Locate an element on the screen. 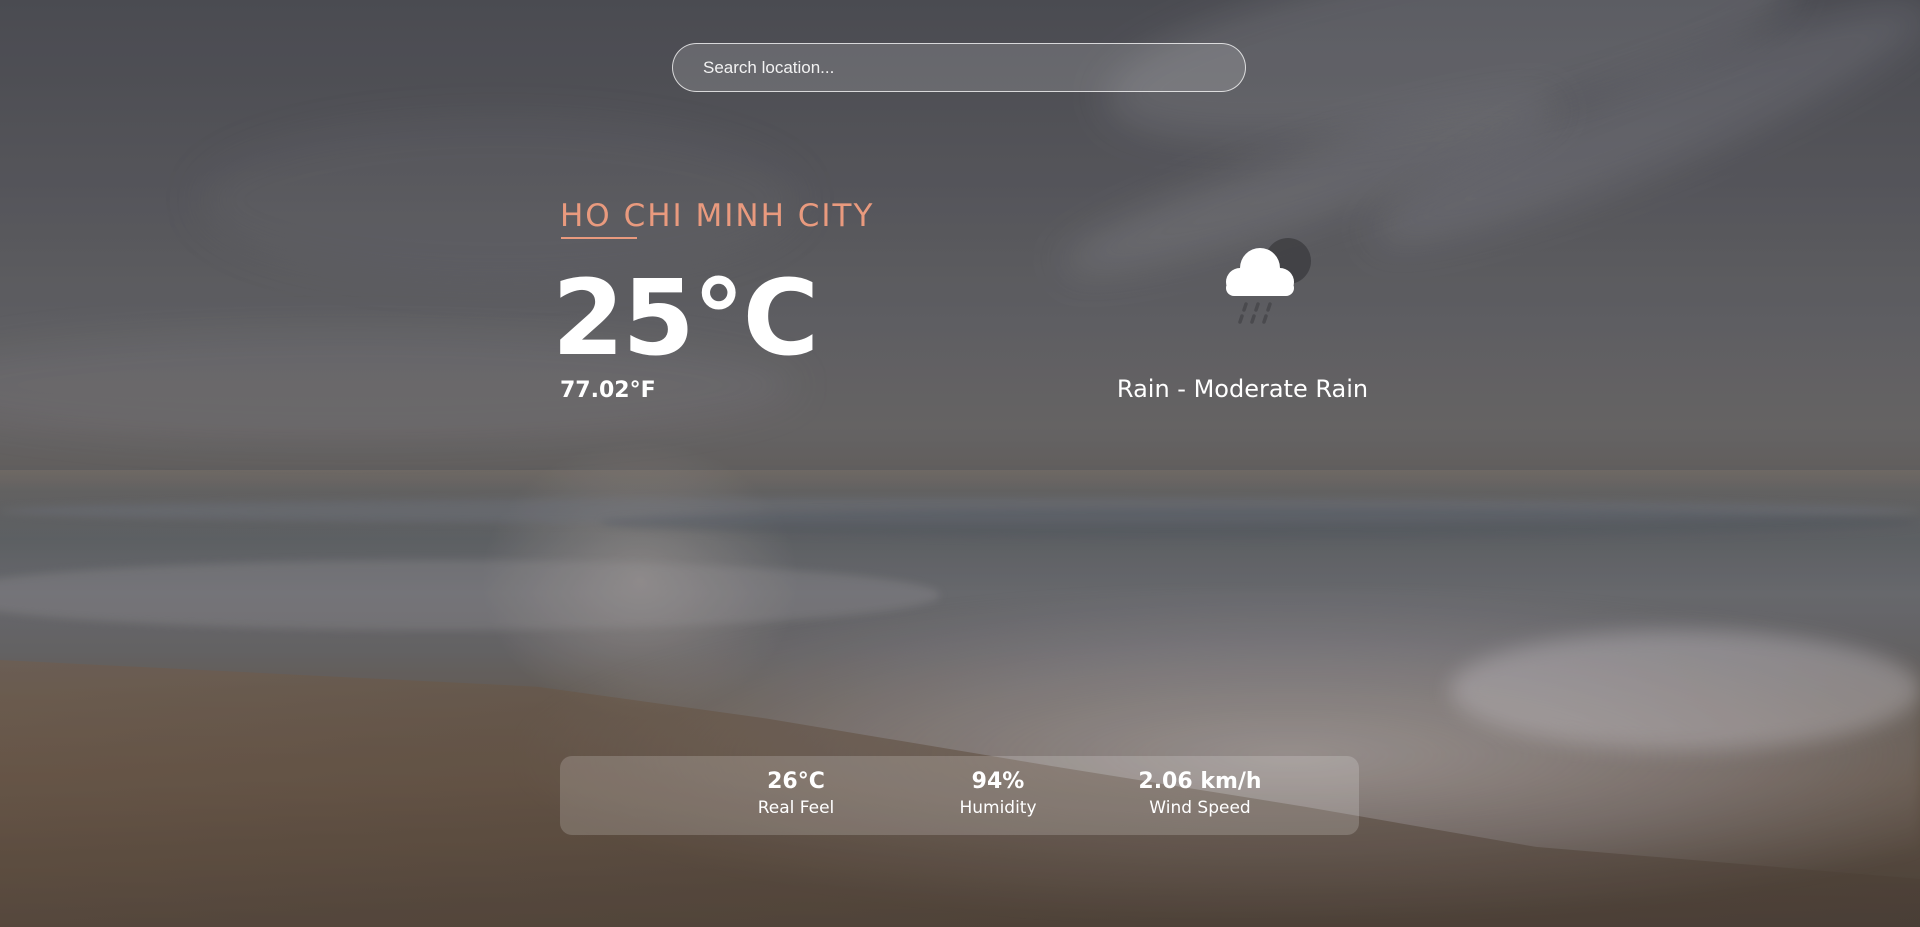  wind-speed-value: 2.06 km/h is located at coordinates (1200, 781).